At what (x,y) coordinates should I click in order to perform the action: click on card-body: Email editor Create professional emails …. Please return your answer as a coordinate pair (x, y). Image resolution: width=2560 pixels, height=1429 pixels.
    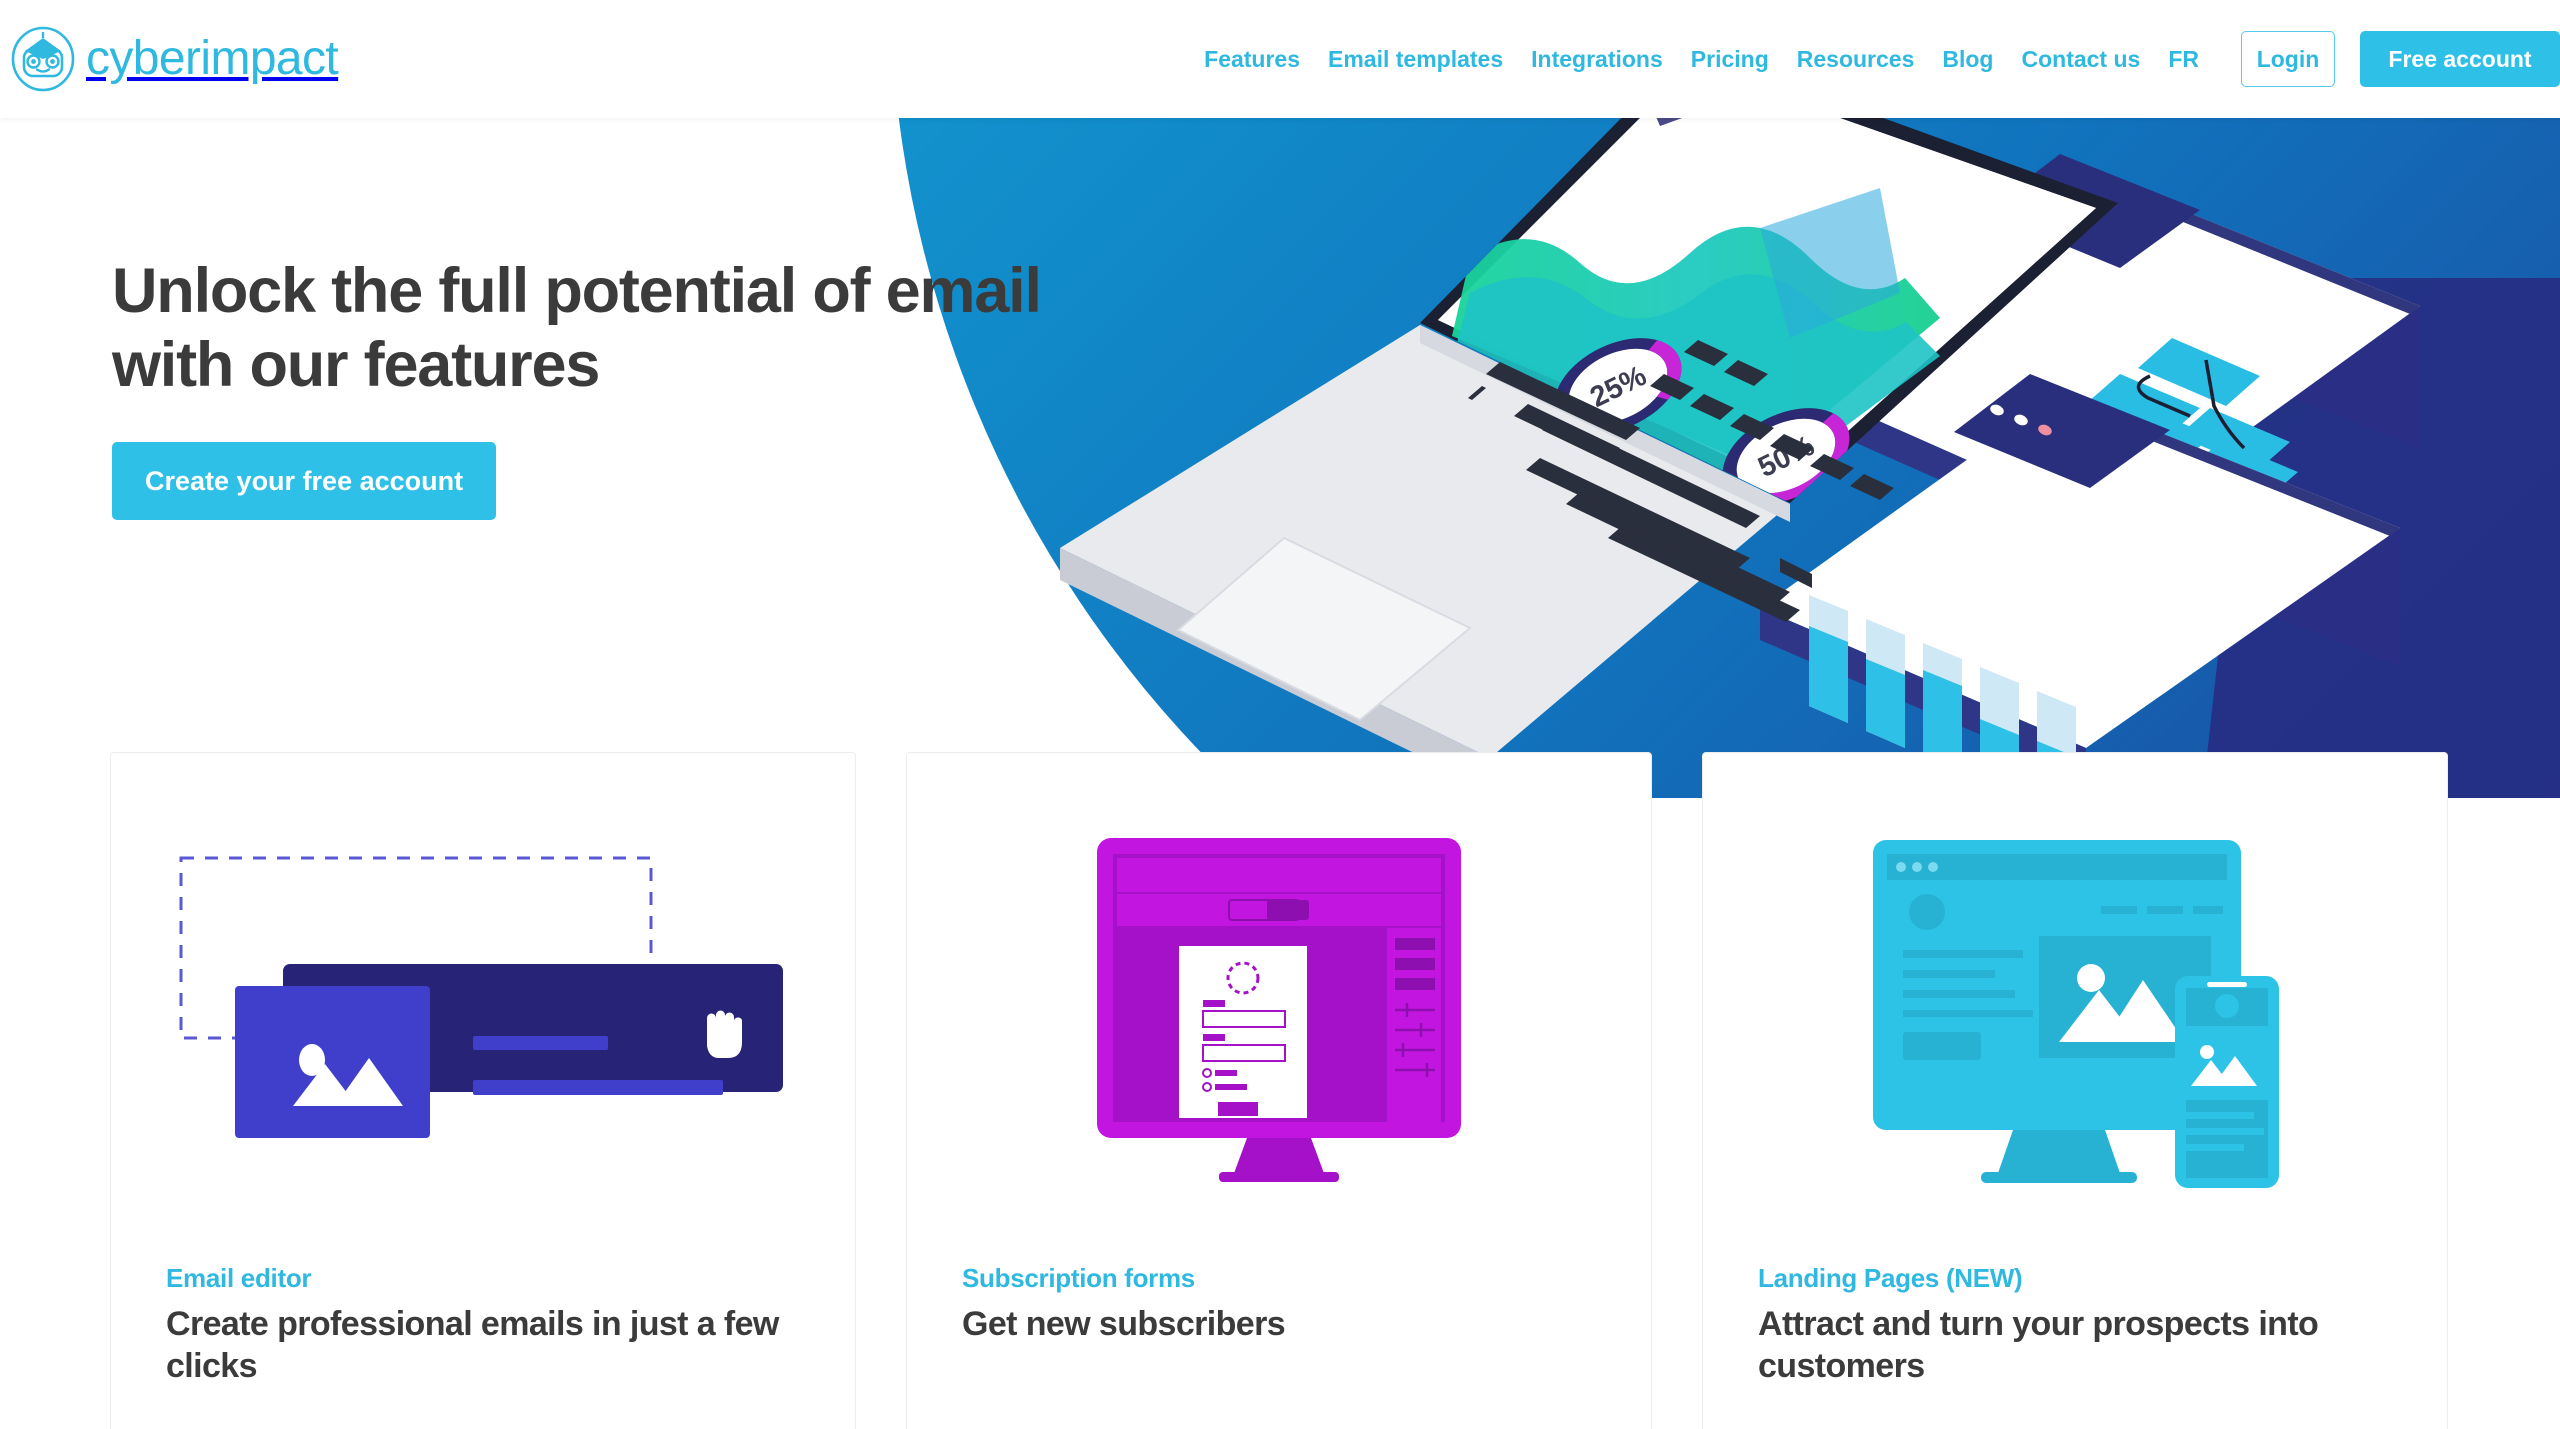
    Looking at the image, I should click on (483, 1325).